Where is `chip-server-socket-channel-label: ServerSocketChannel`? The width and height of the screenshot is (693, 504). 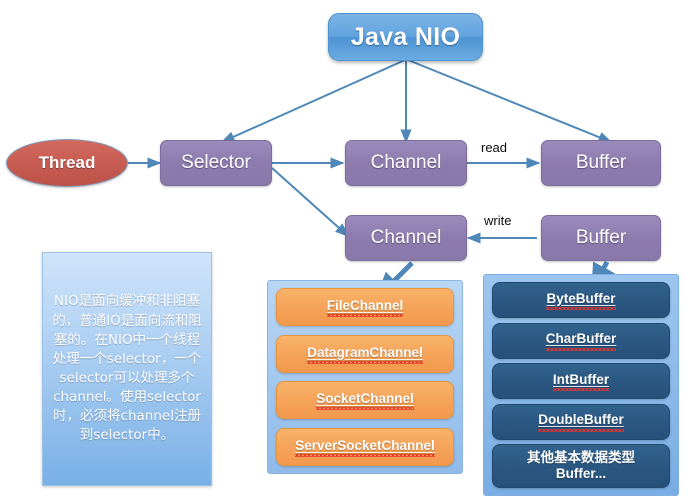
chip-server-socket-channel-label: ServerSocketChannel is located at coordinates (365, 448).